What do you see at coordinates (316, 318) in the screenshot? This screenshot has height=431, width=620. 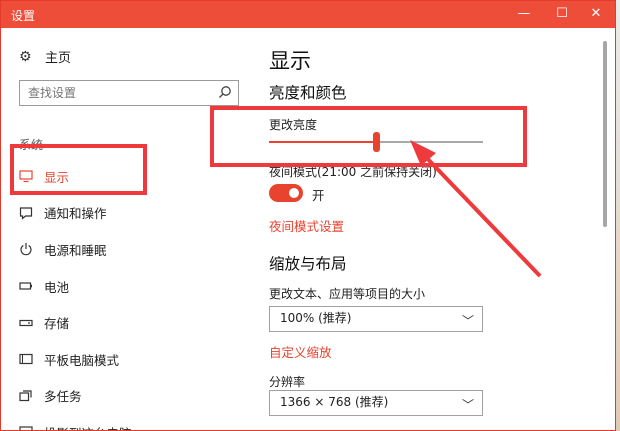 I see `scale-dropdown-value: 100% (推荐)` at bounding box center [316, 318].